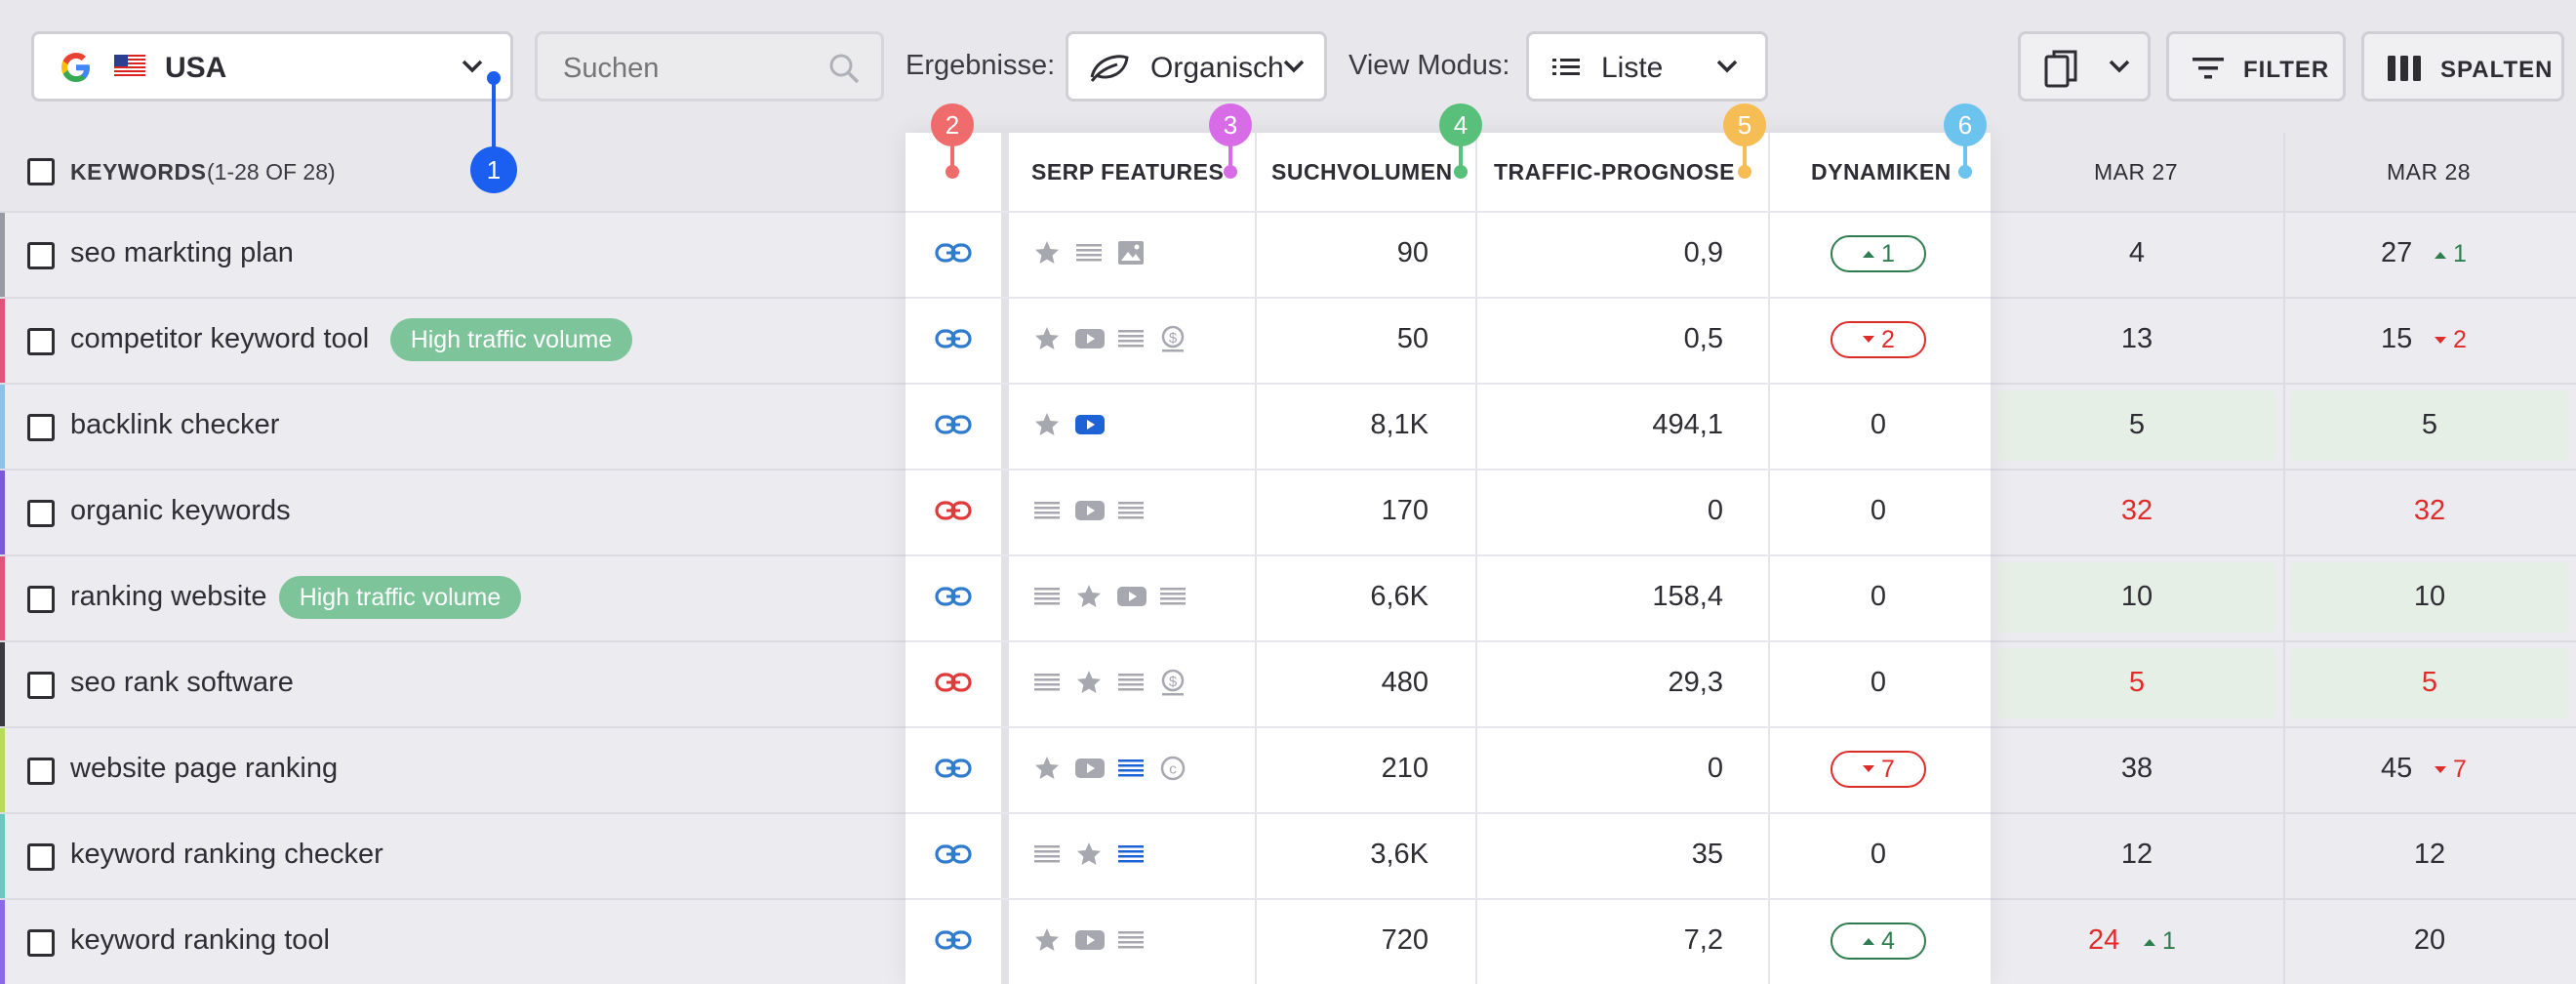  I want to click on high-traffic-tag: High traffic volume, so click(511, 339).